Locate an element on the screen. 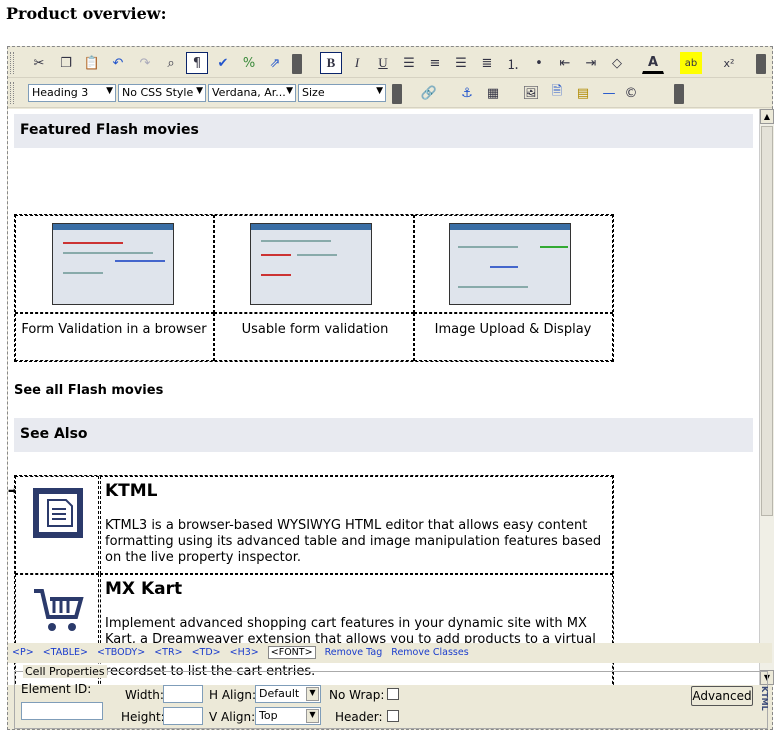 This screenshot has width=774, height=731. horizontal-rule-icon: — is located at coordinates (609, 93).